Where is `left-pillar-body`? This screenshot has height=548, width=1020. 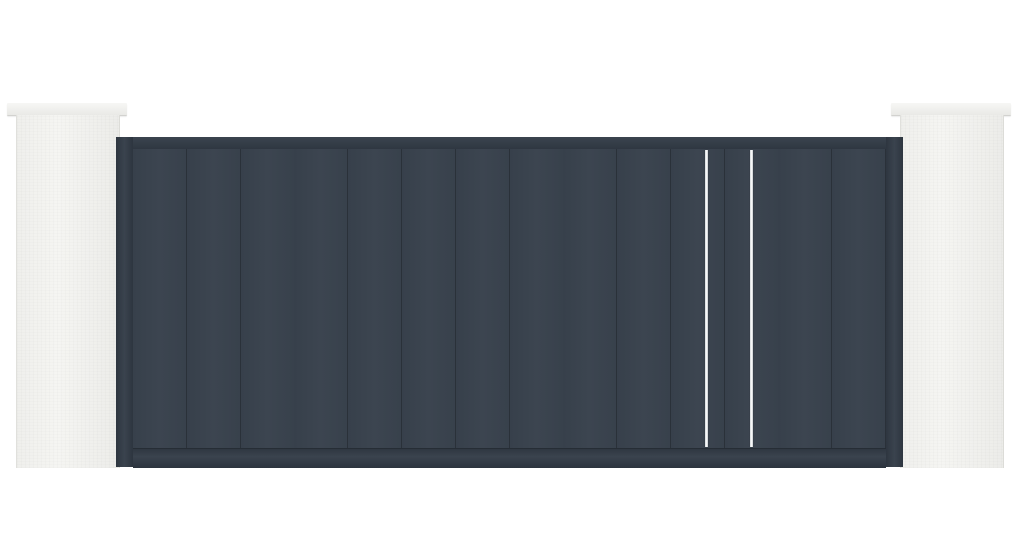
left-pillar-body is located at coordinates (68, 291).